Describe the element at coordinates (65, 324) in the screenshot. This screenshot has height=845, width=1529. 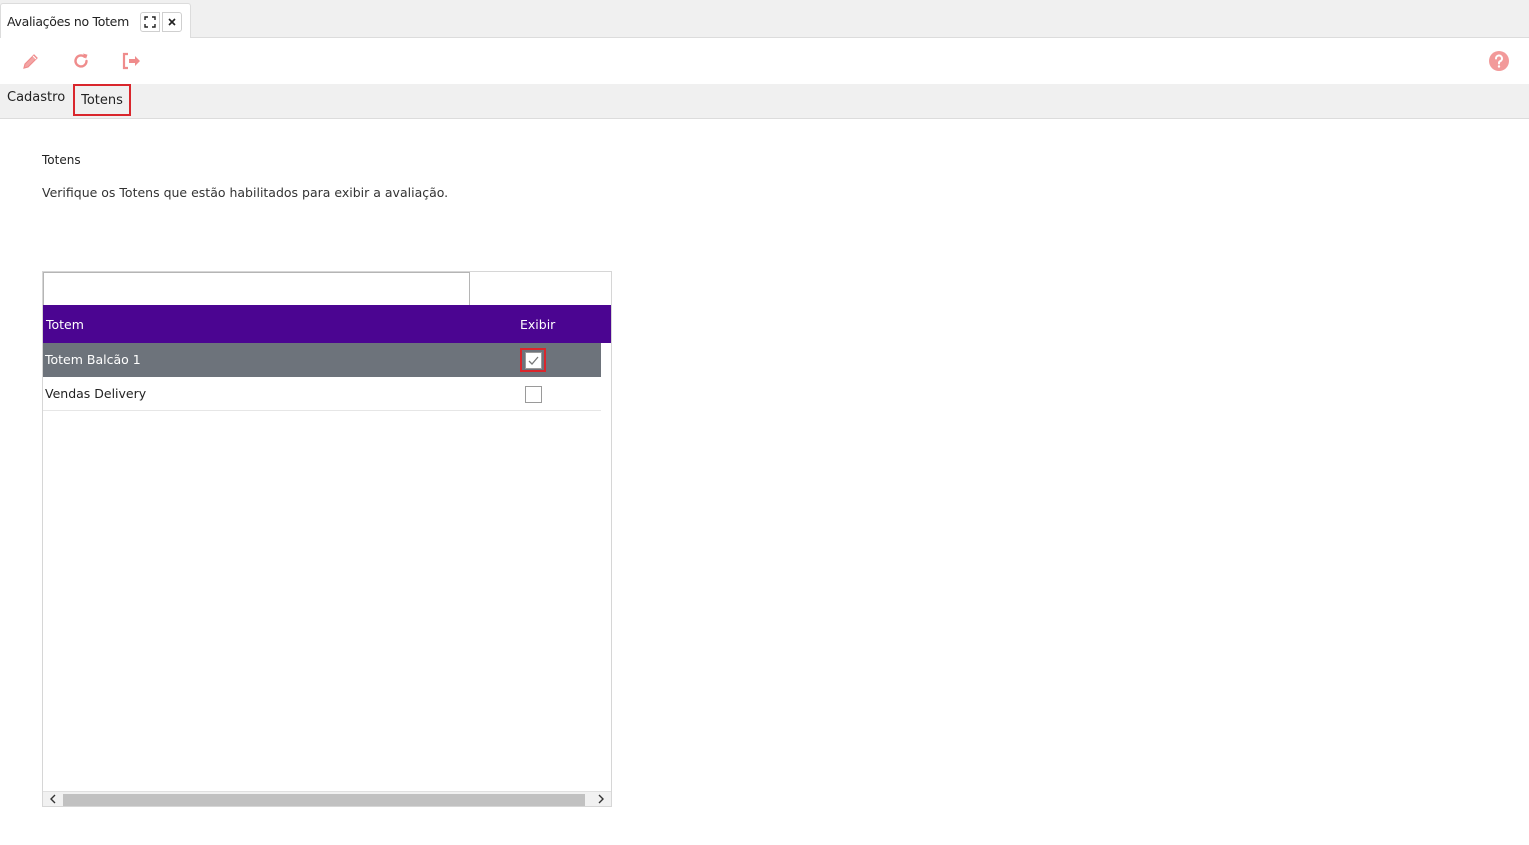
I see `column-header-totem: Totem` at that location.